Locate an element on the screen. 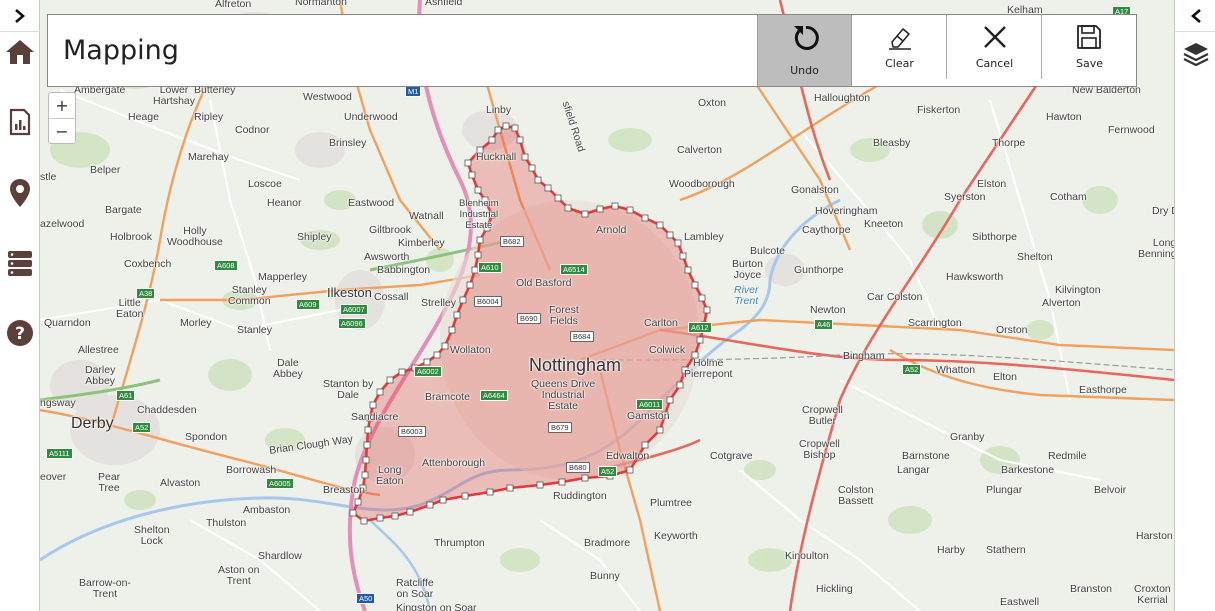 This screenshot has width=1215, height=611. label-stanley: Stanley is located at coordinates (255, 330).